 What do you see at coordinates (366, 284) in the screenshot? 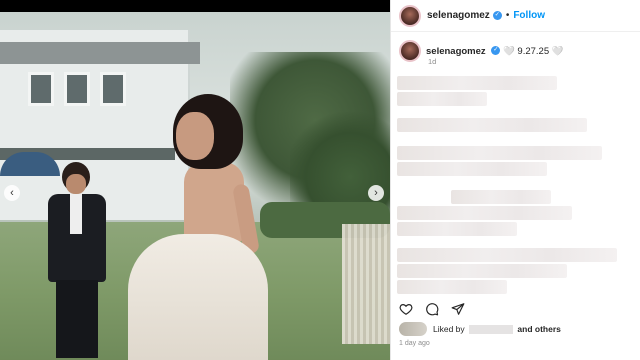
I see `chair` at bounding box center [366, 284].